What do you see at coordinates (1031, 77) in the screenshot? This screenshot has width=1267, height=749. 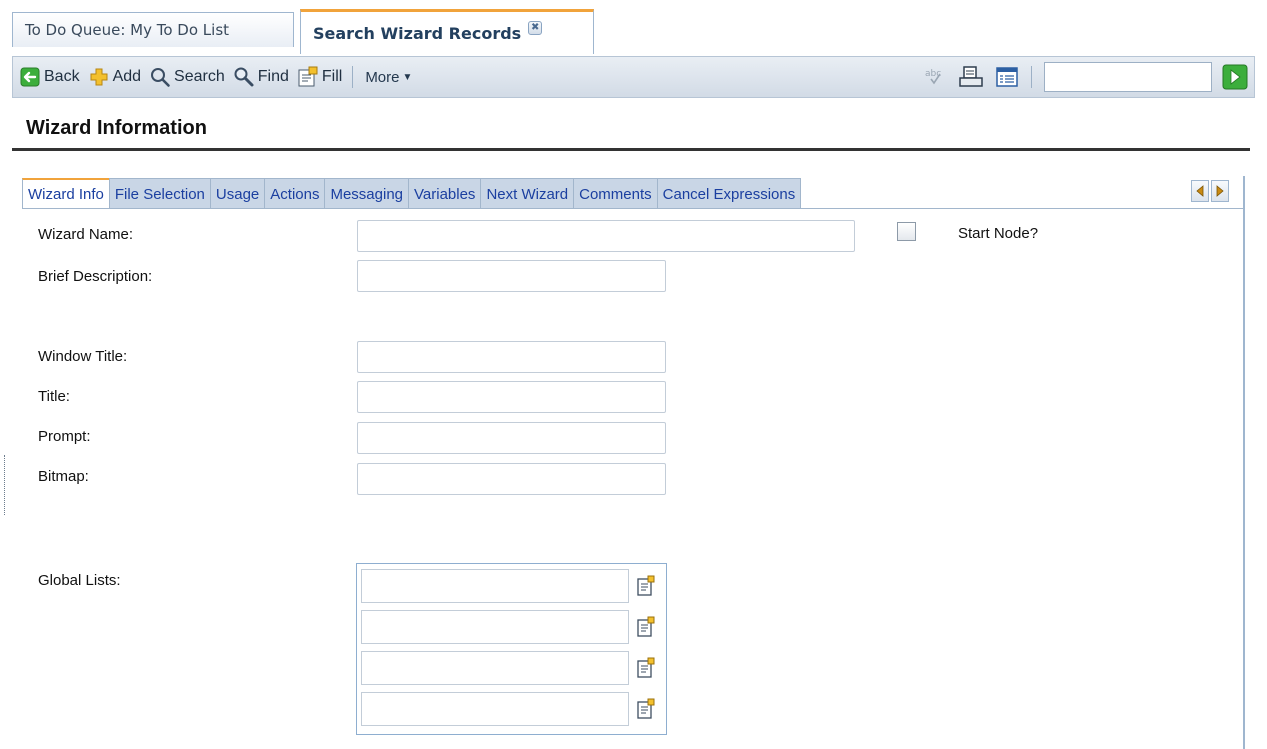 I see `toolbar-separator-right` at bounding box center [1031, 77].